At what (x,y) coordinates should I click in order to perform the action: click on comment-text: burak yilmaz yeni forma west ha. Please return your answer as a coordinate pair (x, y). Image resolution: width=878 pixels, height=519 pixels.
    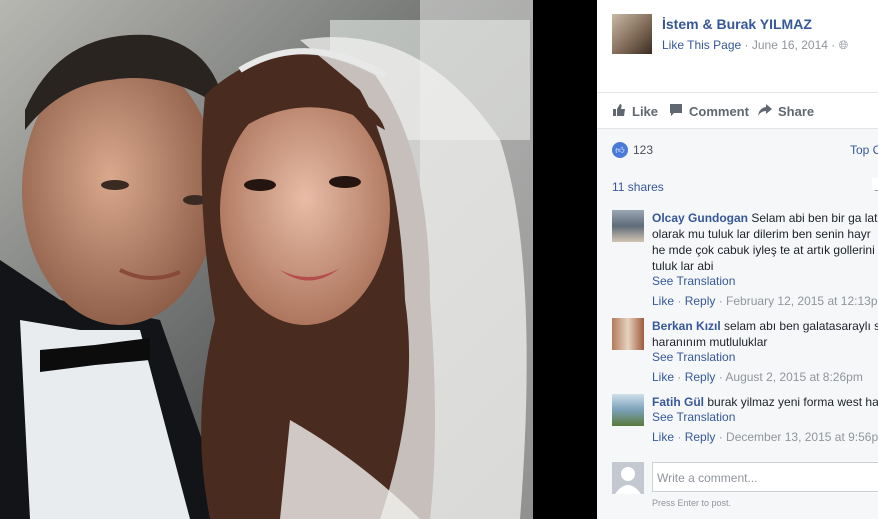
    Looking at the image, I should click on (792, 402).